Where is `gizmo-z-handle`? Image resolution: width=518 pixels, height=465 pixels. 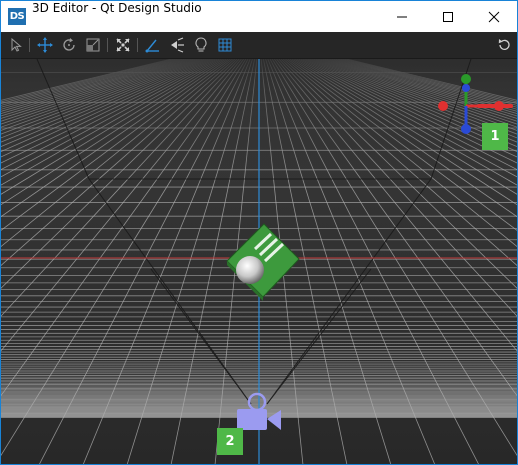
gizmo-z-handle is located at coordinates (466, 129).